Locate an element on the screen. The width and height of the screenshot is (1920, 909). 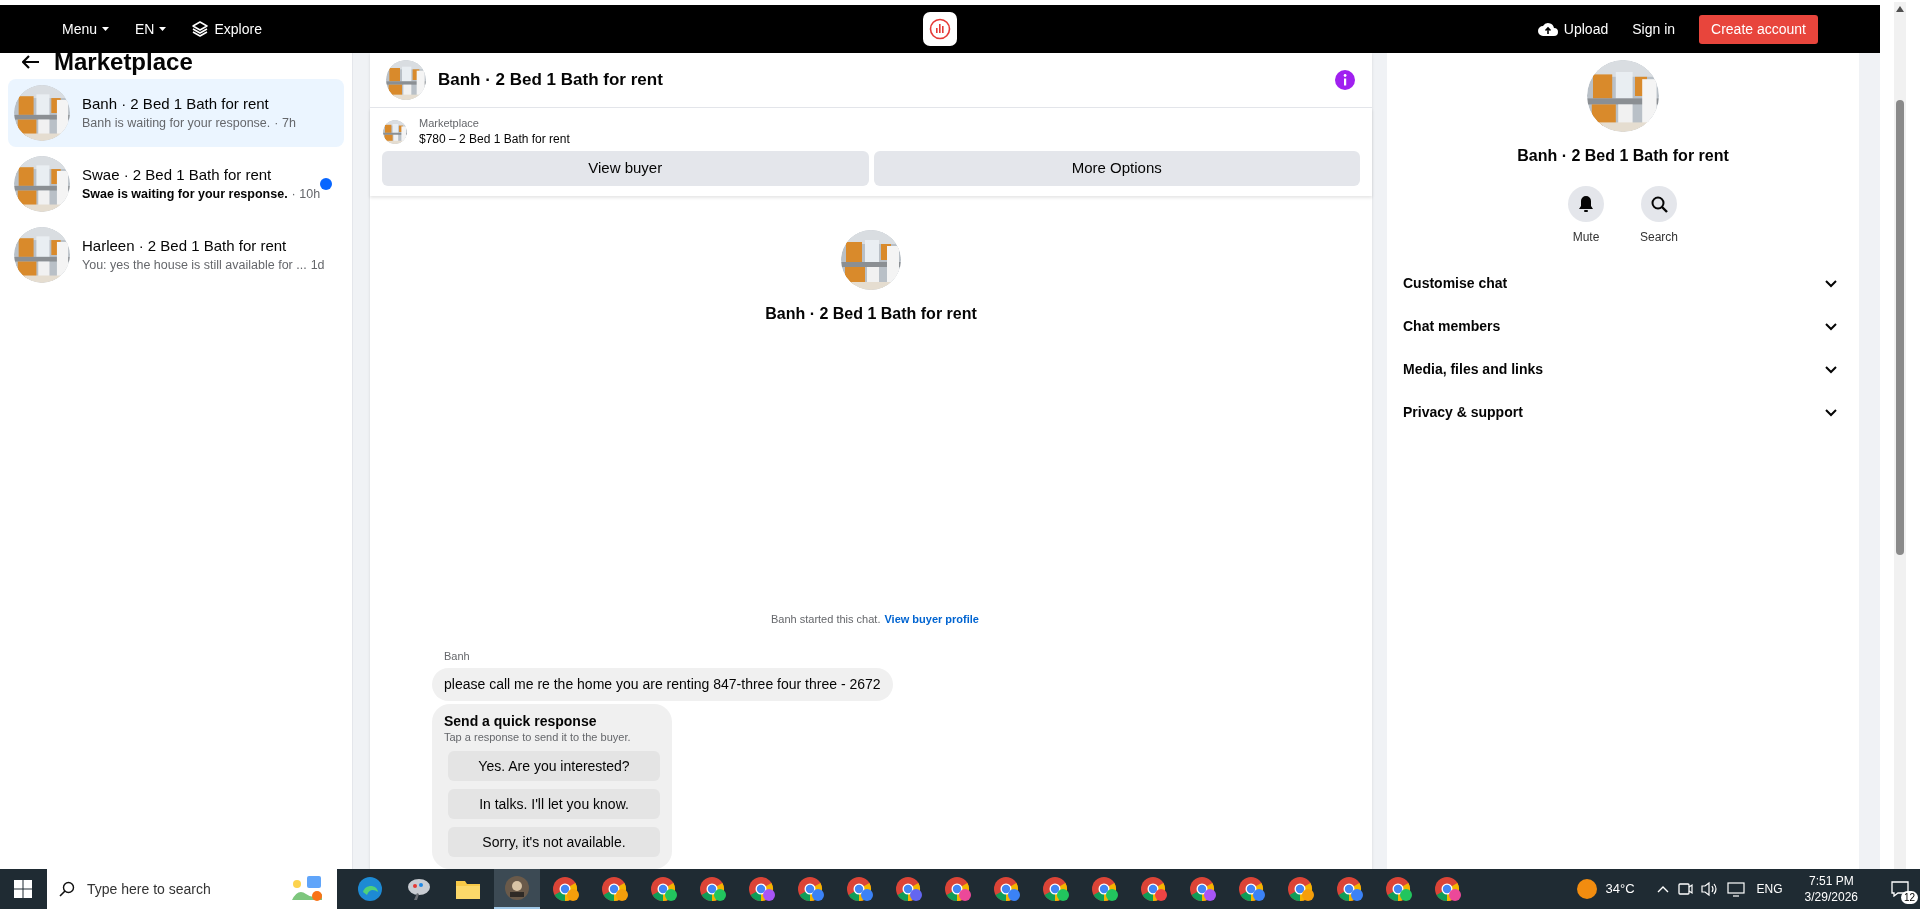
language-button: EN is located at coordinates (151, 29).